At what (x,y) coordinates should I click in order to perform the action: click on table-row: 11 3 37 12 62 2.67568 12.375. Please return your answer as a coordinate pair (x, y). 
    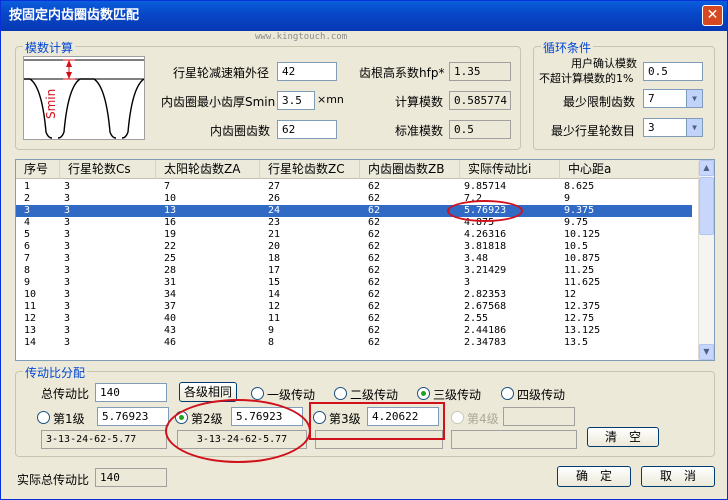
    Looking at the image, I should click on (354, 307).